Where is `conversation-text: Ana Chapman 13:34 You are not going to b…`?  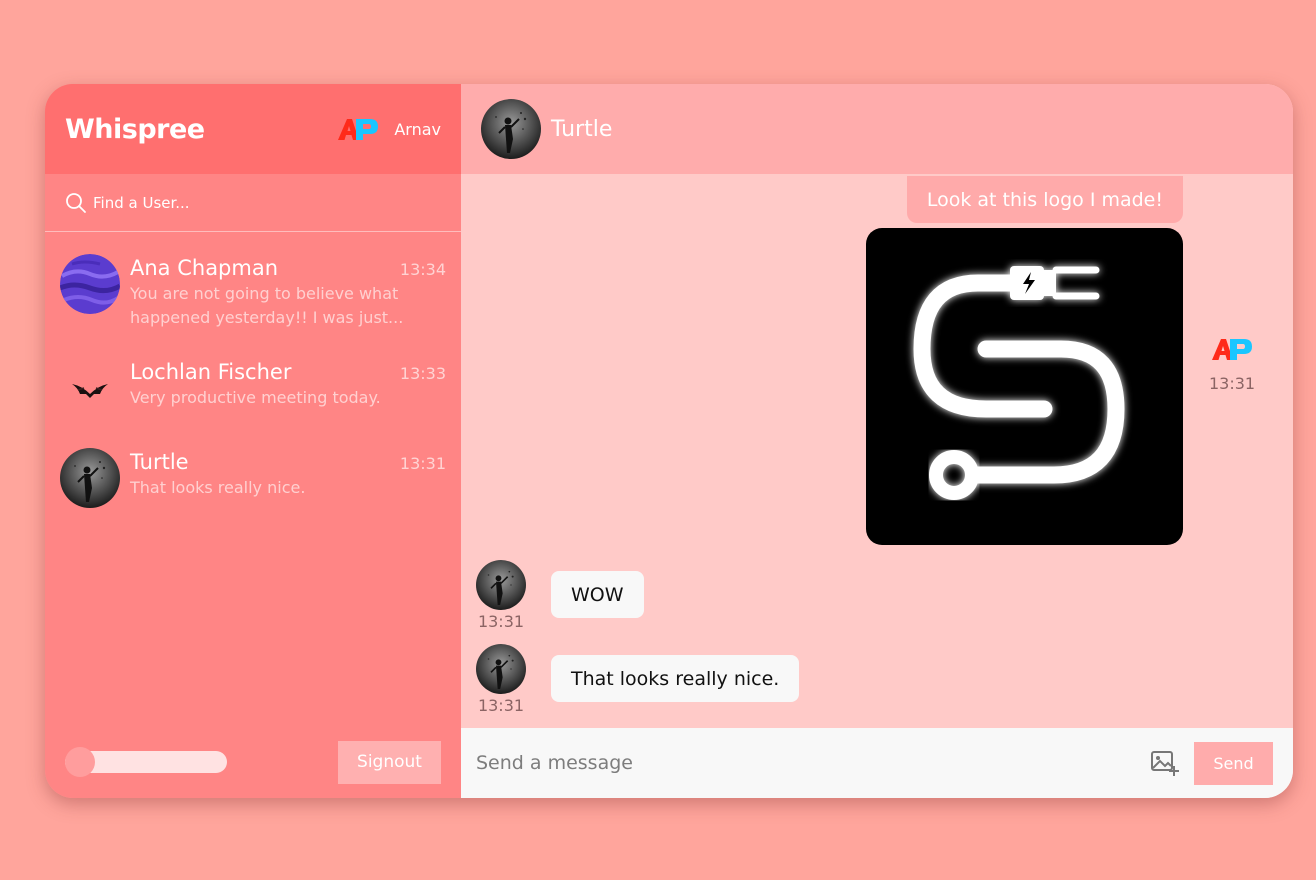 conversation-text: Ana Chapman 13:34 You are not going to b… is located at coordinates (288, 292).